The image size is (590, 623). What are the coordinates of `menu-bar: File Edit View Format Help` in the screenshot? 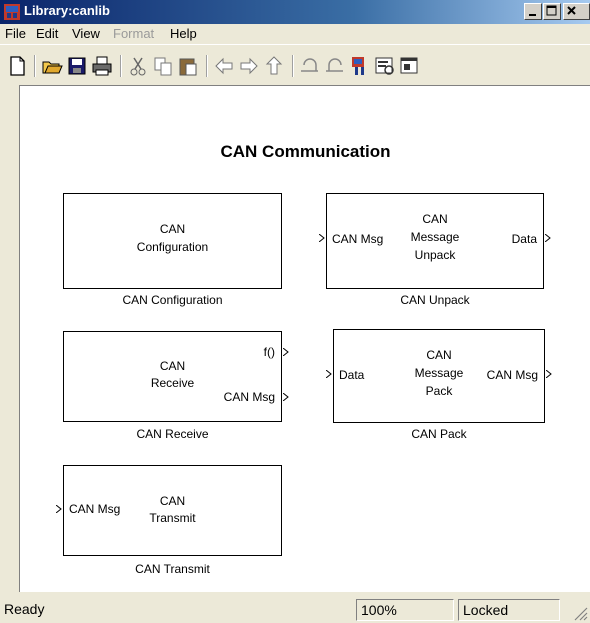 It's located at (295, 34).